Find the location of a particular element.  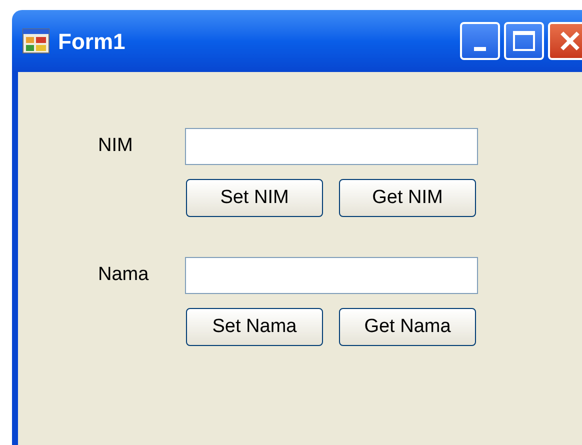

close-button is located at coordinates (565, 41).